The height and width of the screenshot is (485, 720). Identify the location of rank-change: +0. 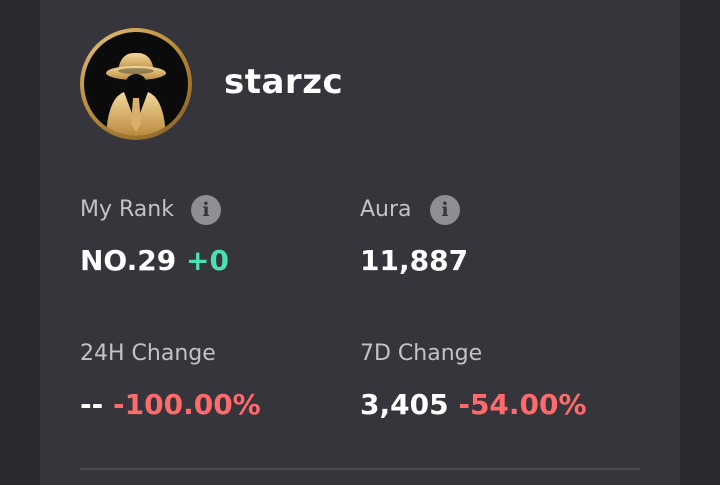
(207, 260).